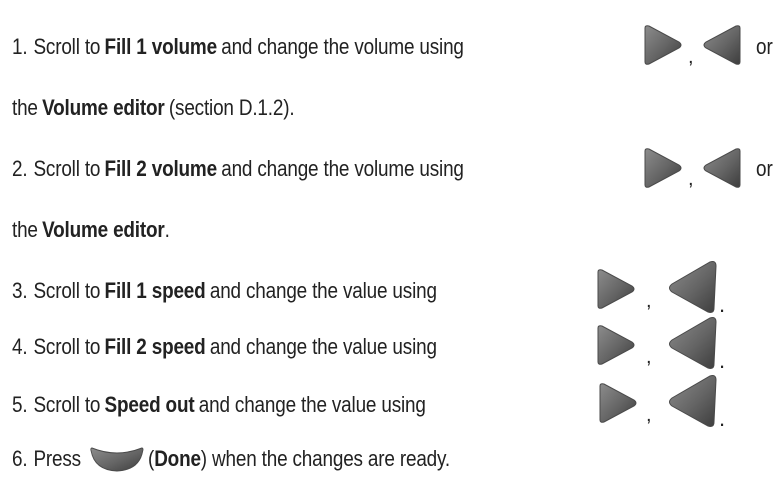  I want to click on instruction-2-continued: the Volume editor ., so click(91, 230).